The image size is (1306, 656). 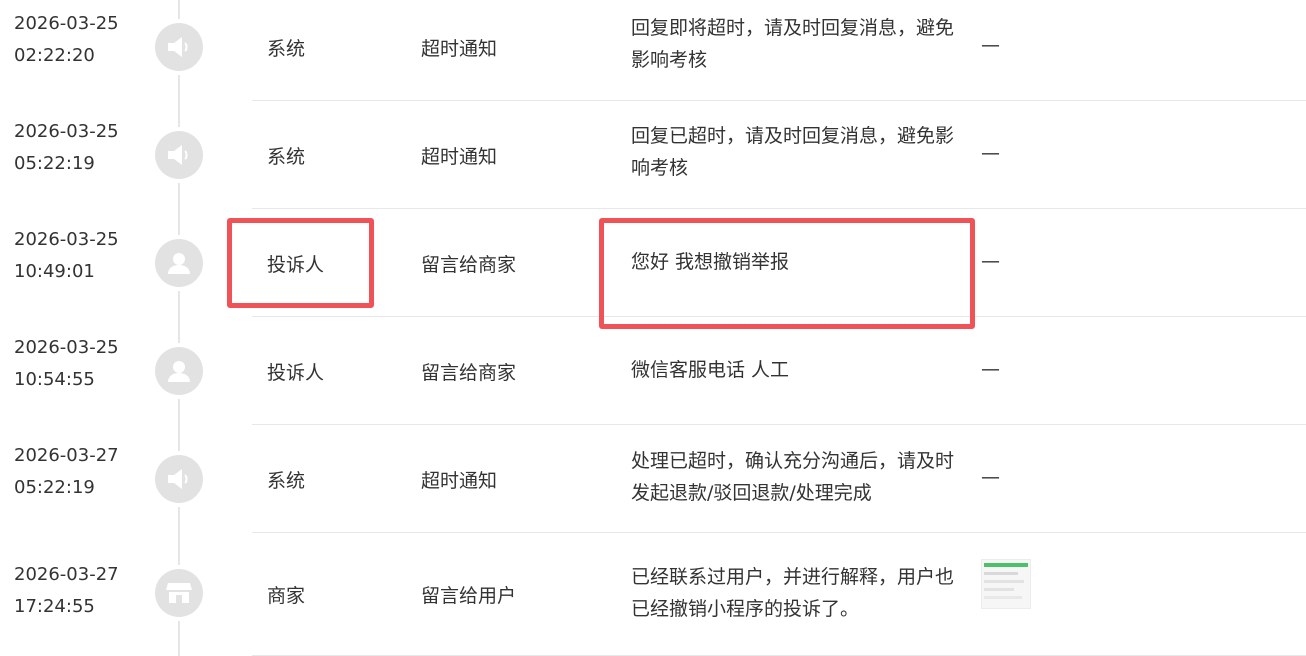 What do you see at coordinates (296, 373) in the screenshot?
I see `sender-role: 投诉人` at bounding box center [296, 373].